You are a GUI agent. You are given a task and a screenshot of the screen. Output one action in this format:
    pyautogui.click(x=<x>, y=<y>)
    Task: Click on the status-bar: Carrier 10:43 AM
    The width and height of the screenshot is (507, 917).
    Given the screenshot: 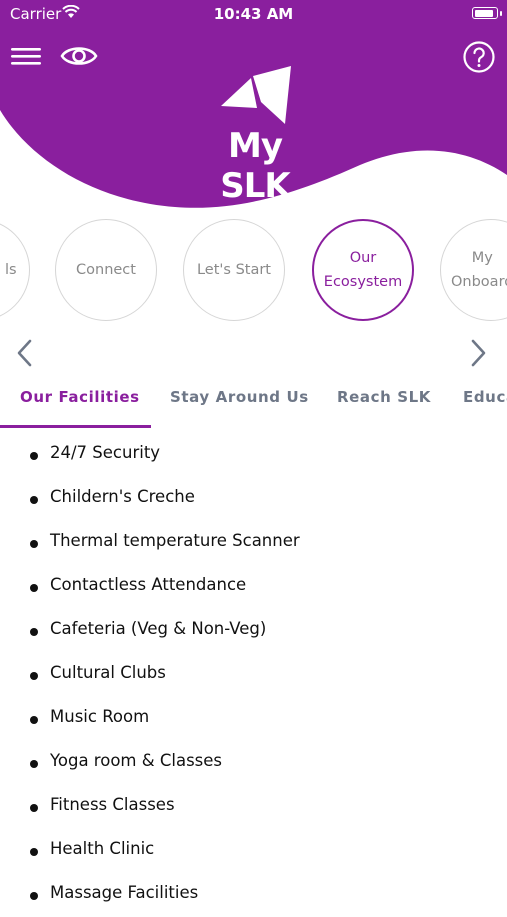 What is the action you would take?
    pyautogui.click(x=253, y=14)
    